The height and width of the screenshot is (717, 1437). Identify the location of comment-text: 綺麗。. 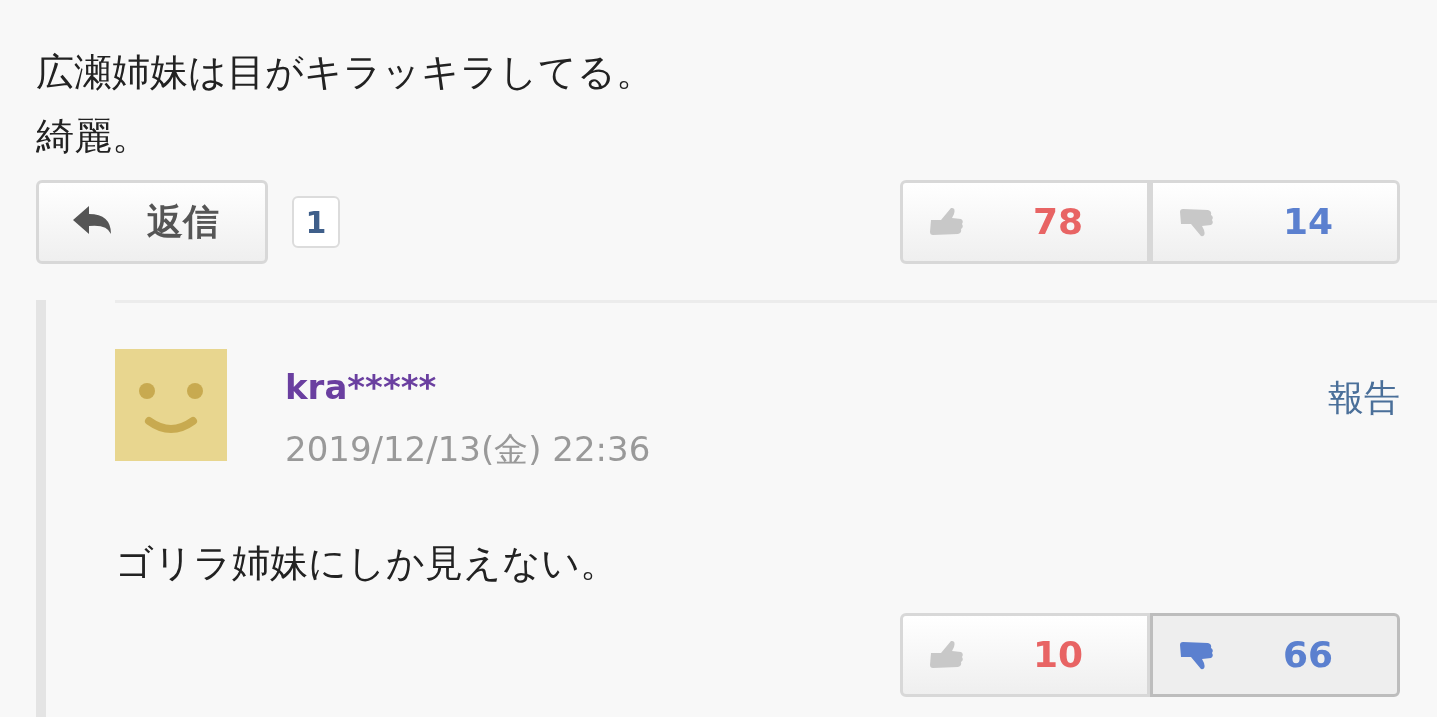
(93, 136).